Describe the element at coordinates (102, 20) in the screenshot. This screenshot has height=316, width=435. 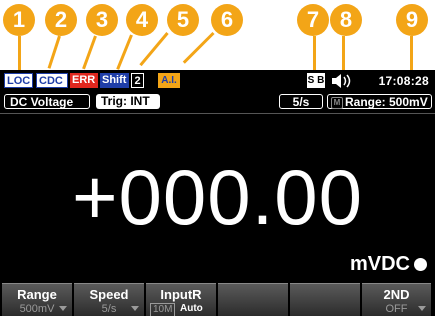
I see `callout-3: 3` at that location.